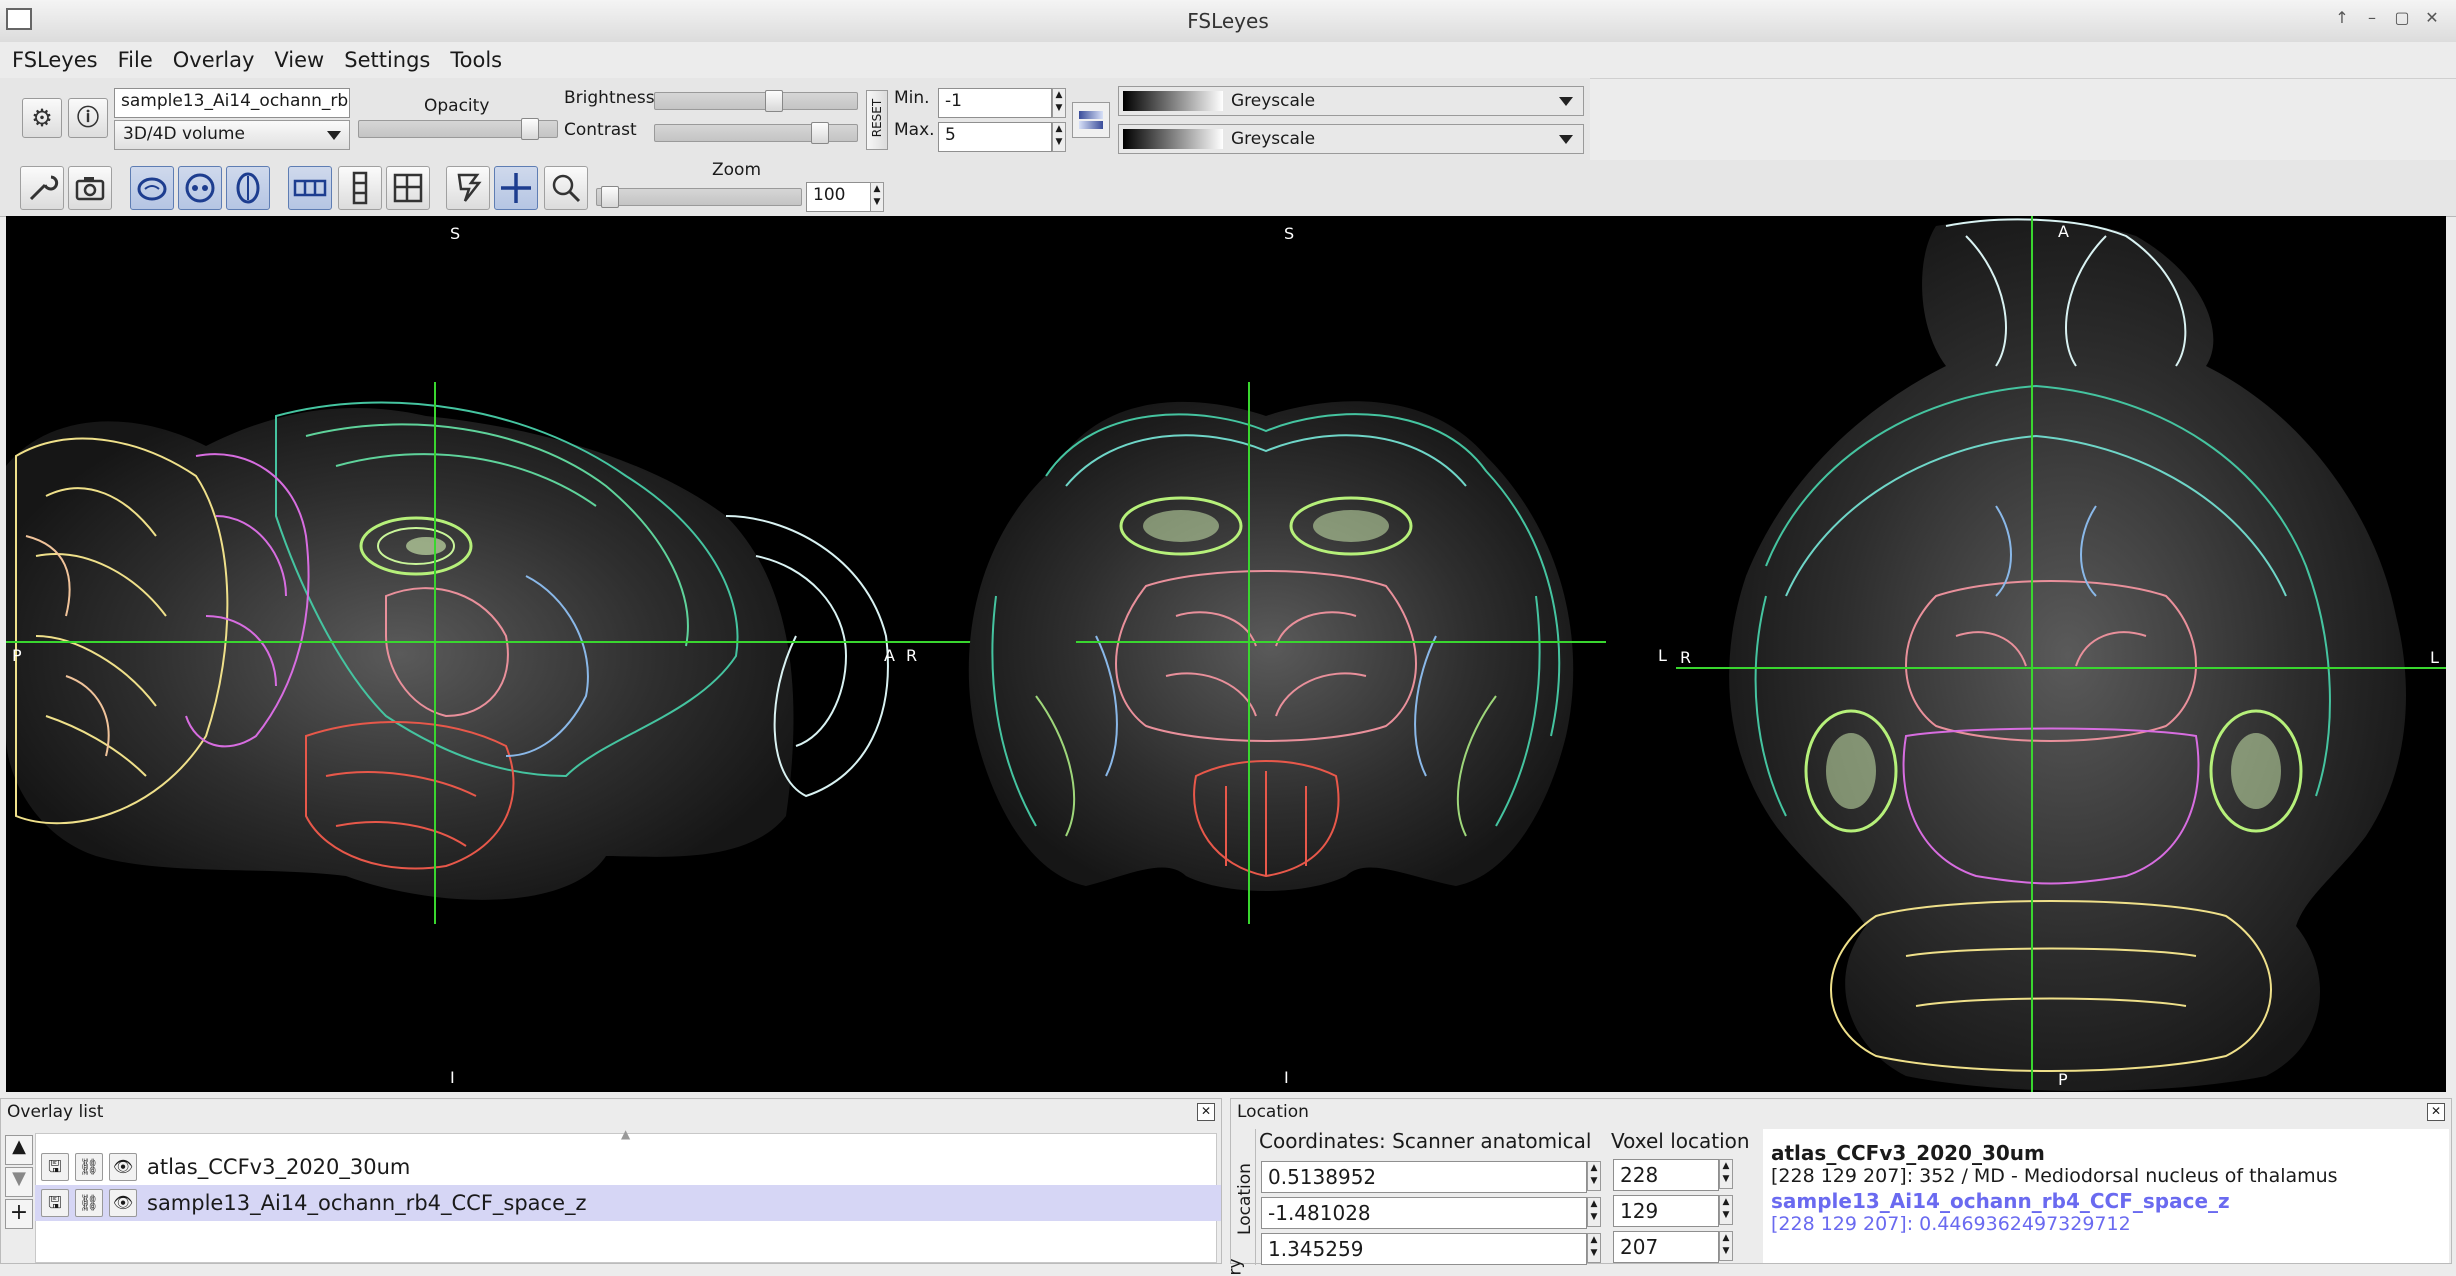  What do you see at coordinates (279, 1167) in the screenshot?
I see `overlay-name: atlas_CCFv3_2020_30um` at bounding box center [279, 1167].